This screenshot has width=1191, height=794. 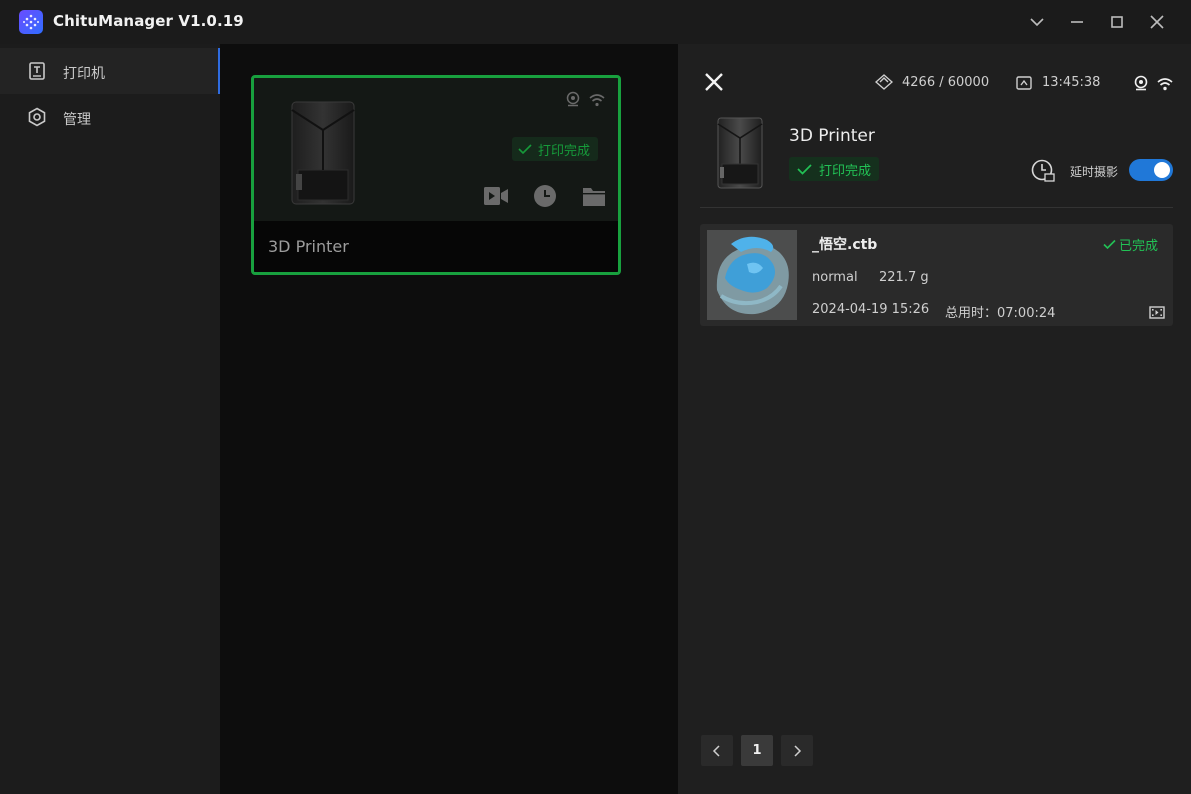 What do you see at coordinates (1151, 170) in the screenshot?
I see `timelapse-toggle` at bounding box center [1151, 170].